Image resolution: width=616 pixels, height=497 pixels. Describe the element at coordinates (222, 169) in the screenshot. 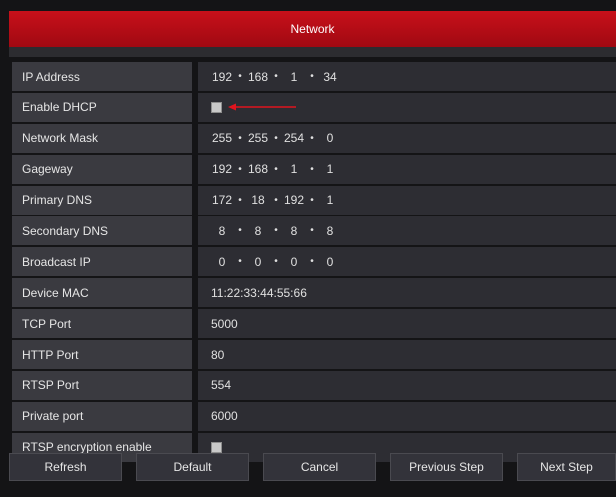

I see `gateway-octet-1: 192` at that location.